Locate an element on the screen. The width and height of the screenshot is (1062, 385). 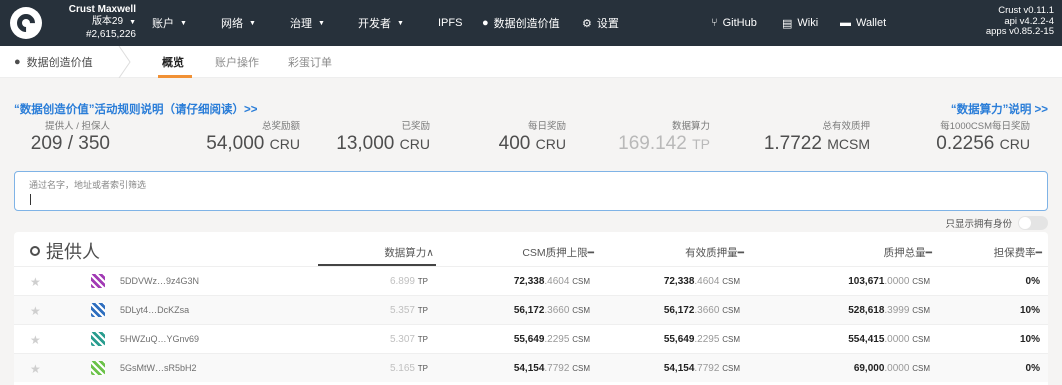
stat-data-power: 数据算力 169.142 TP is located at coordinates (650, 136).